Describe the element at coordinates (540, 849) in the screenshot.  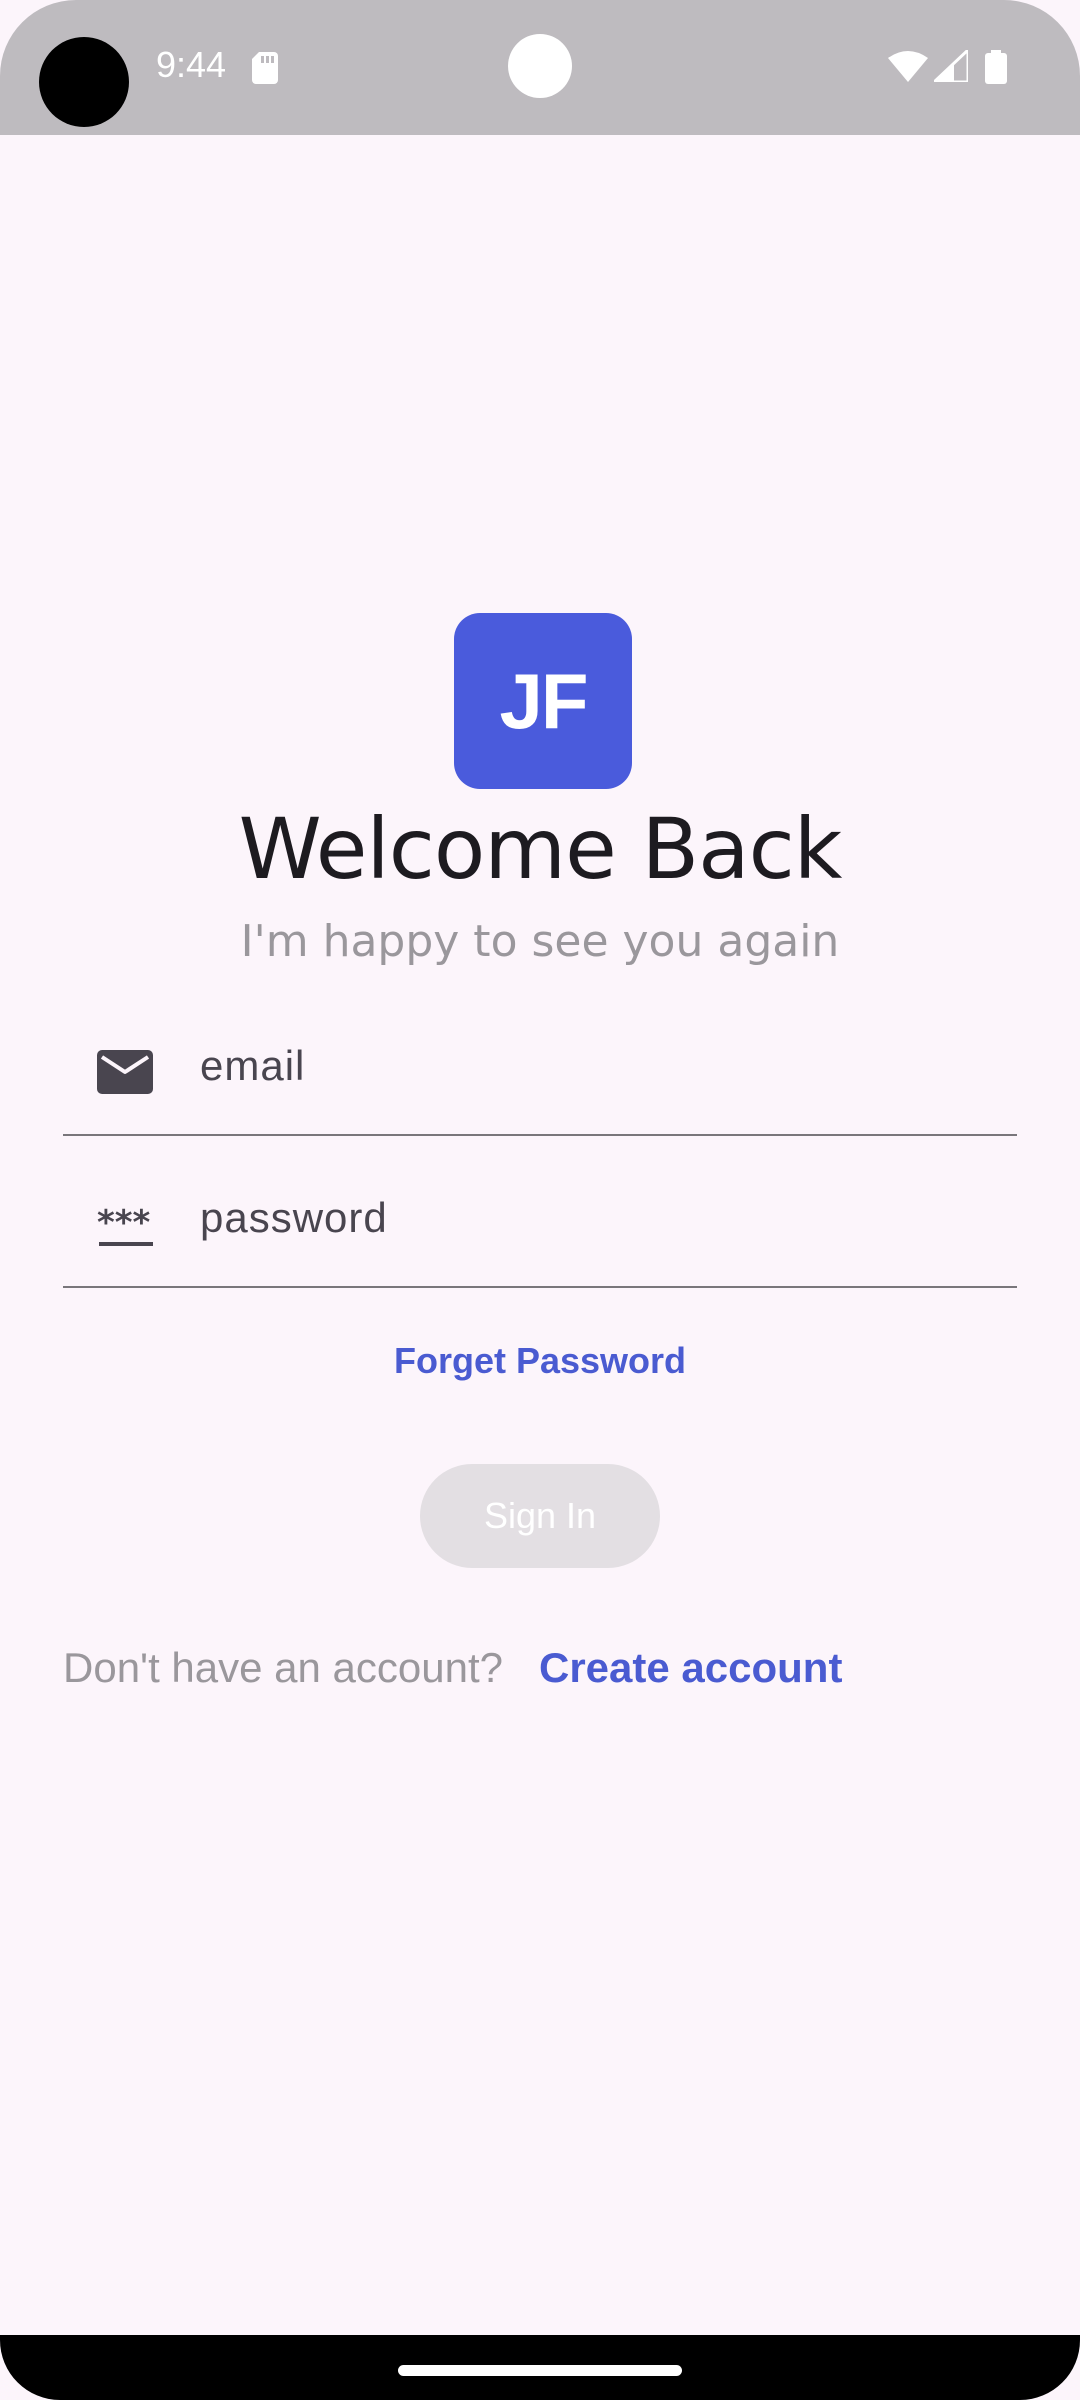
I see `page-title: Welcome Back` at that location.